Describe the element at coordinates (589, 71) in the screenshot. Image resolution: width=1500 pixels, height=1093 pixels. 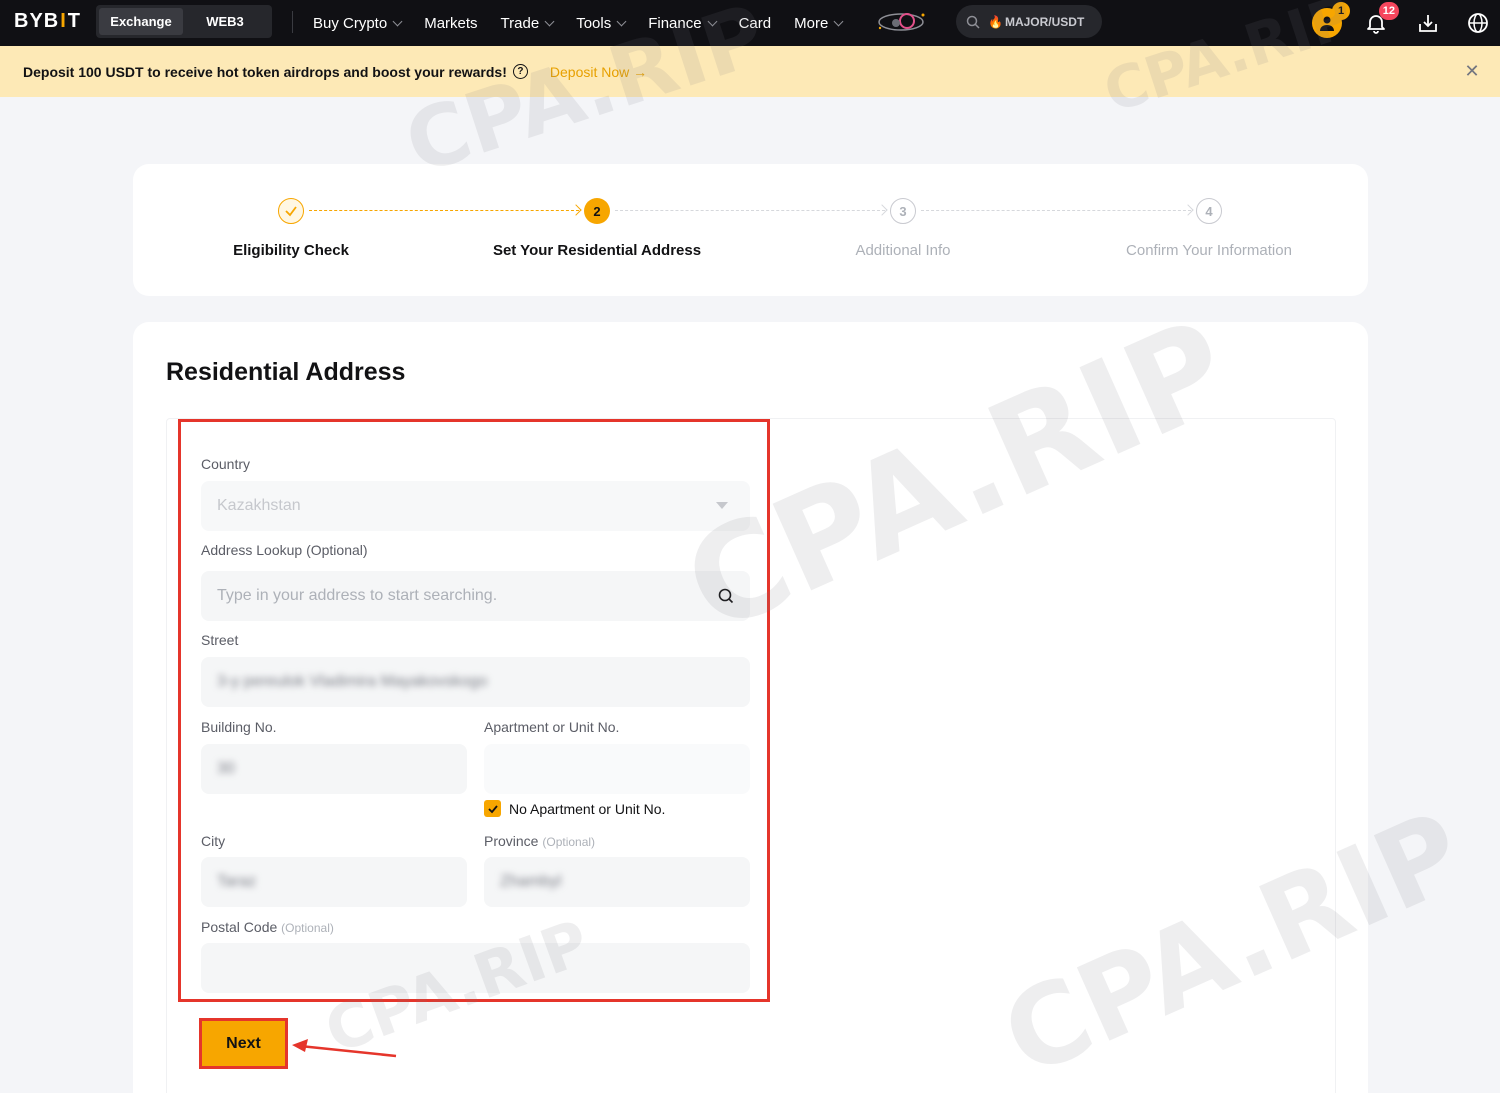
I see `deposit-now-label: Deposit Now` at that location.